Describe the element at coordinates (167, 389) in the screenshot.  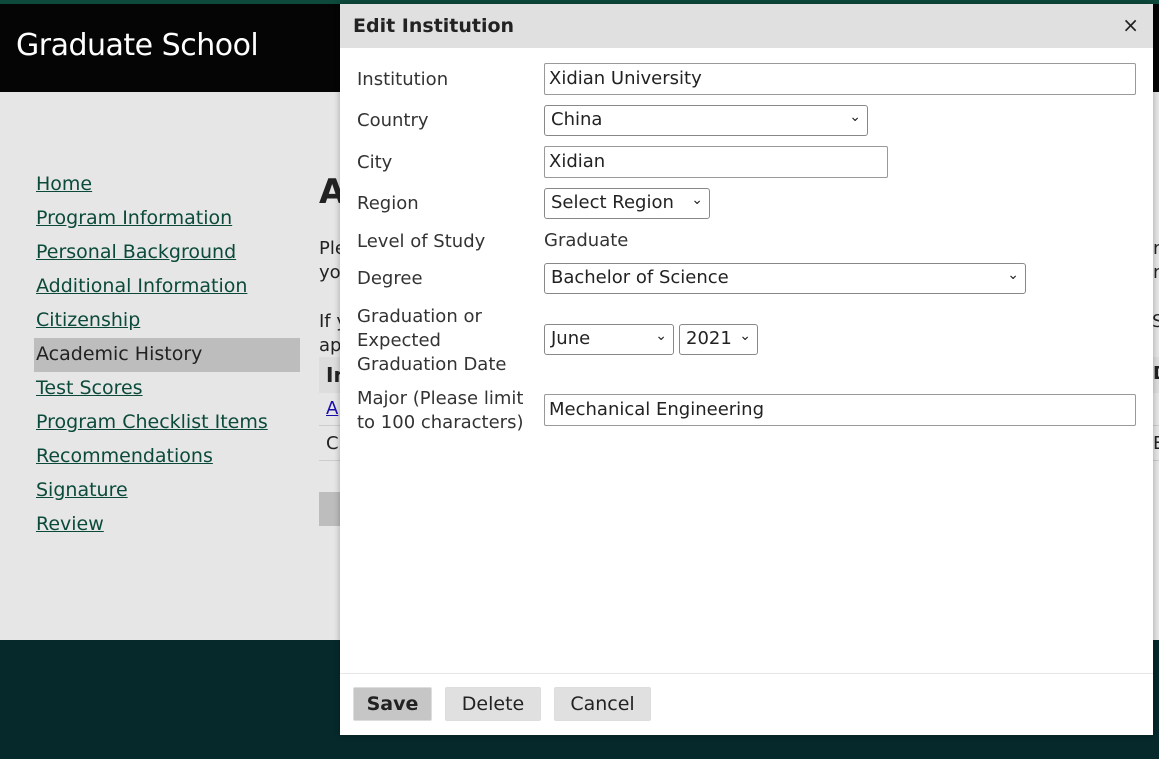
I see `sidebar-item-test-scores: Test Scores` at that location.